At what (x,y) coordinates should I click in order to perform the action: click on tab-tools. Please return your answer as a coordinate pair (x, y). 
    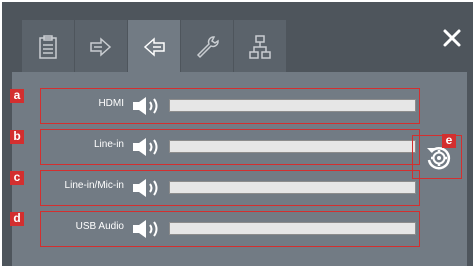
    Looking at the image, I should click on (207, 47).